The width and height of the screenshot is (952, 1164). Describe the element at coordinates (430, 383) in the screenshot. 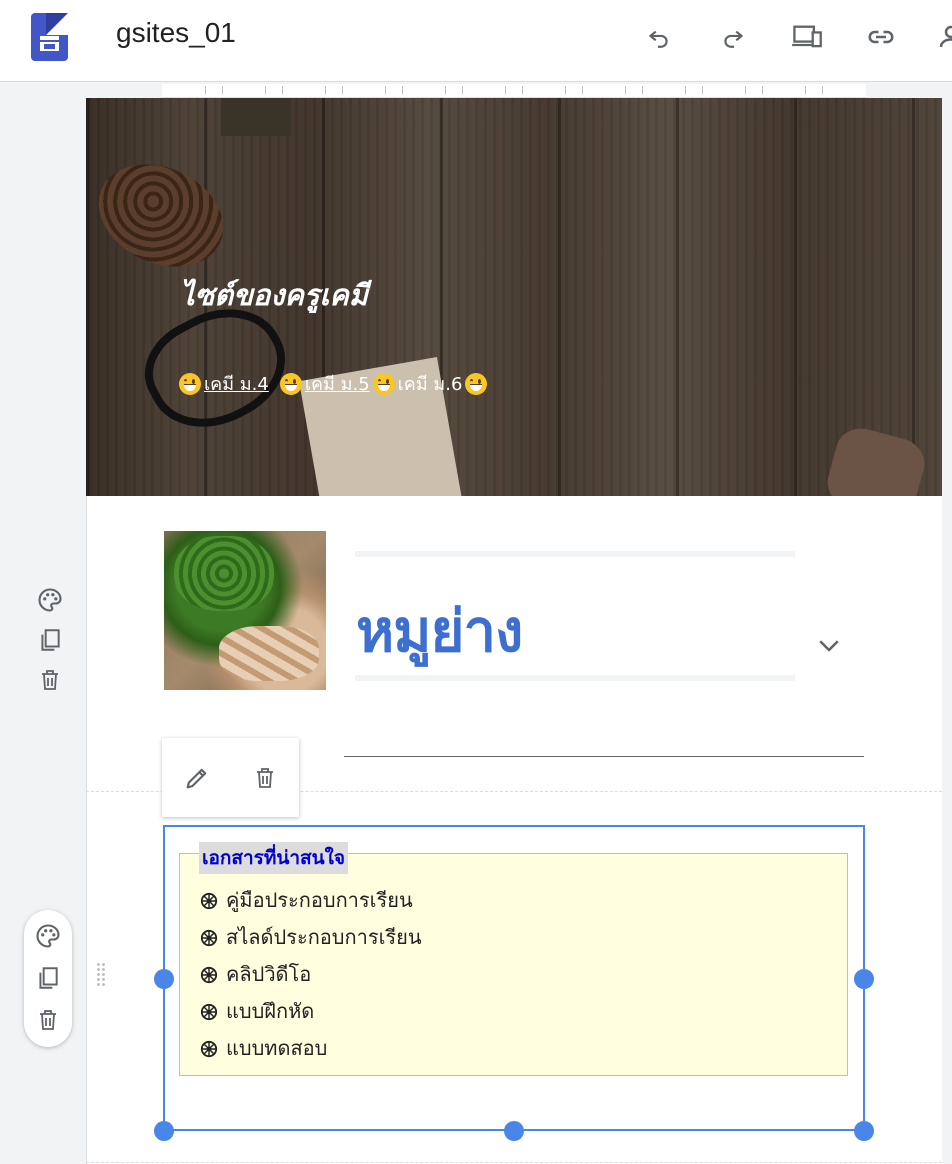

I see `nav-text-chem-6: เคมี ม.6` at that location.